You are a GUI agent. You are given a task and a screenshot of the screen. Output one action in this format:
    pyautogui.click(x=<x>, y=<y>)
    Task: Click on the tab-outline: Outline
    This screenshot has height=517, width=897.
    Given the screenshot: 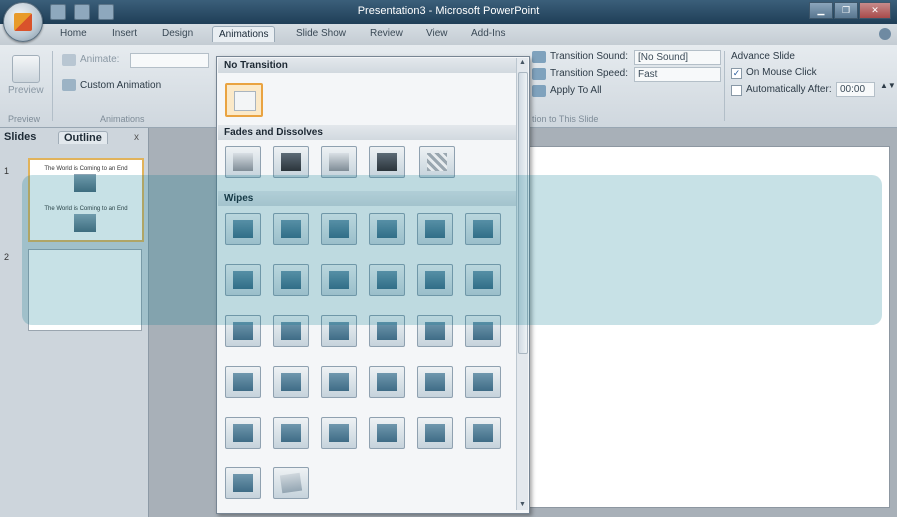 What is the action you would take?
    pyautogui.click(x=83, y=137)
    